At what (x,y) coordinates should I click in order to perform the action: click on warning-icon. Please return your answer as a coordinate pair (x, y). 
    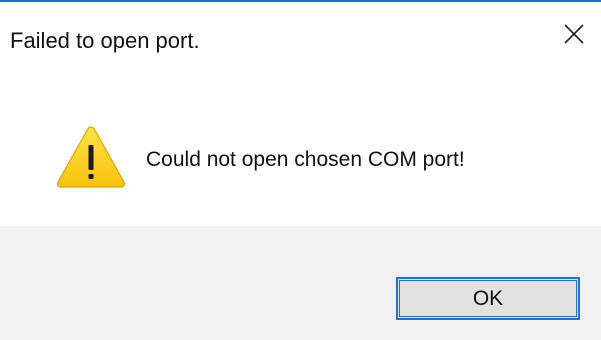
    Looking at the image, I should click on (91, 157).